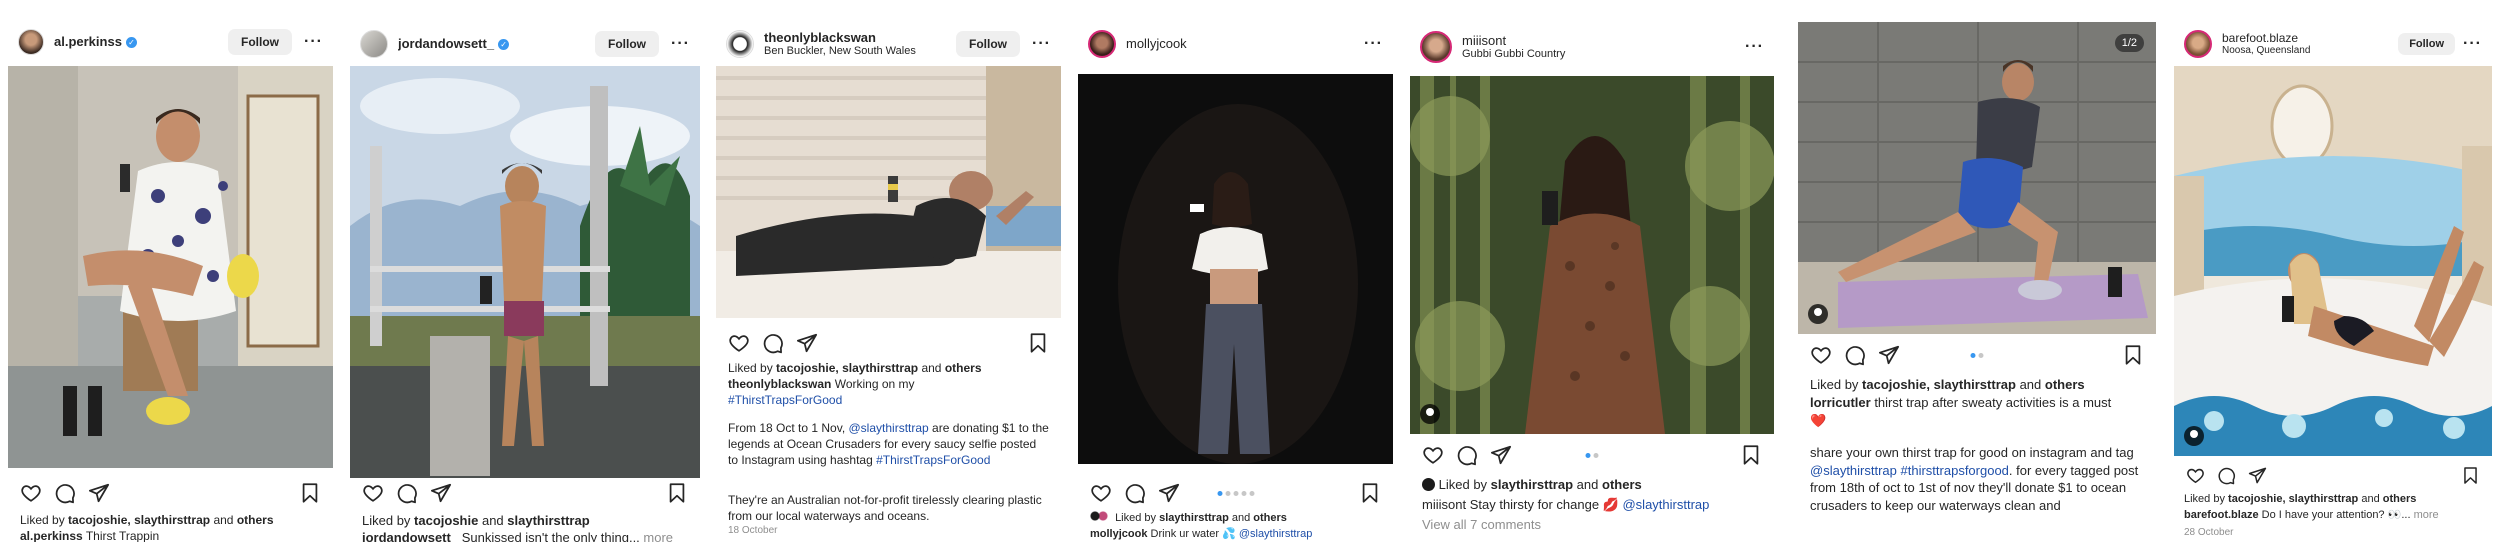 This screenshot has width=2500, height=559. What do you see at coordinates (860, 51) in the screenshot?
I see `location: Ben Buckler, New South Wales` at bounding box center [860, 51].